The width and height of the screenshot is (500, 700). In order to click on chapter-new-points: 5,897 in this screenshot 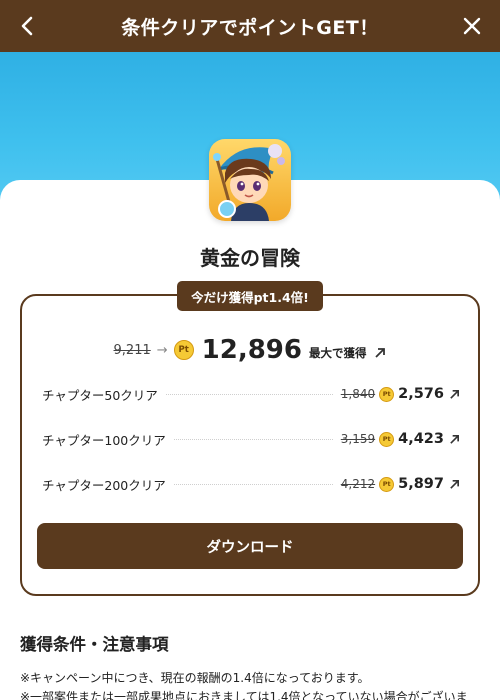, I will do `click(421, 484)`.